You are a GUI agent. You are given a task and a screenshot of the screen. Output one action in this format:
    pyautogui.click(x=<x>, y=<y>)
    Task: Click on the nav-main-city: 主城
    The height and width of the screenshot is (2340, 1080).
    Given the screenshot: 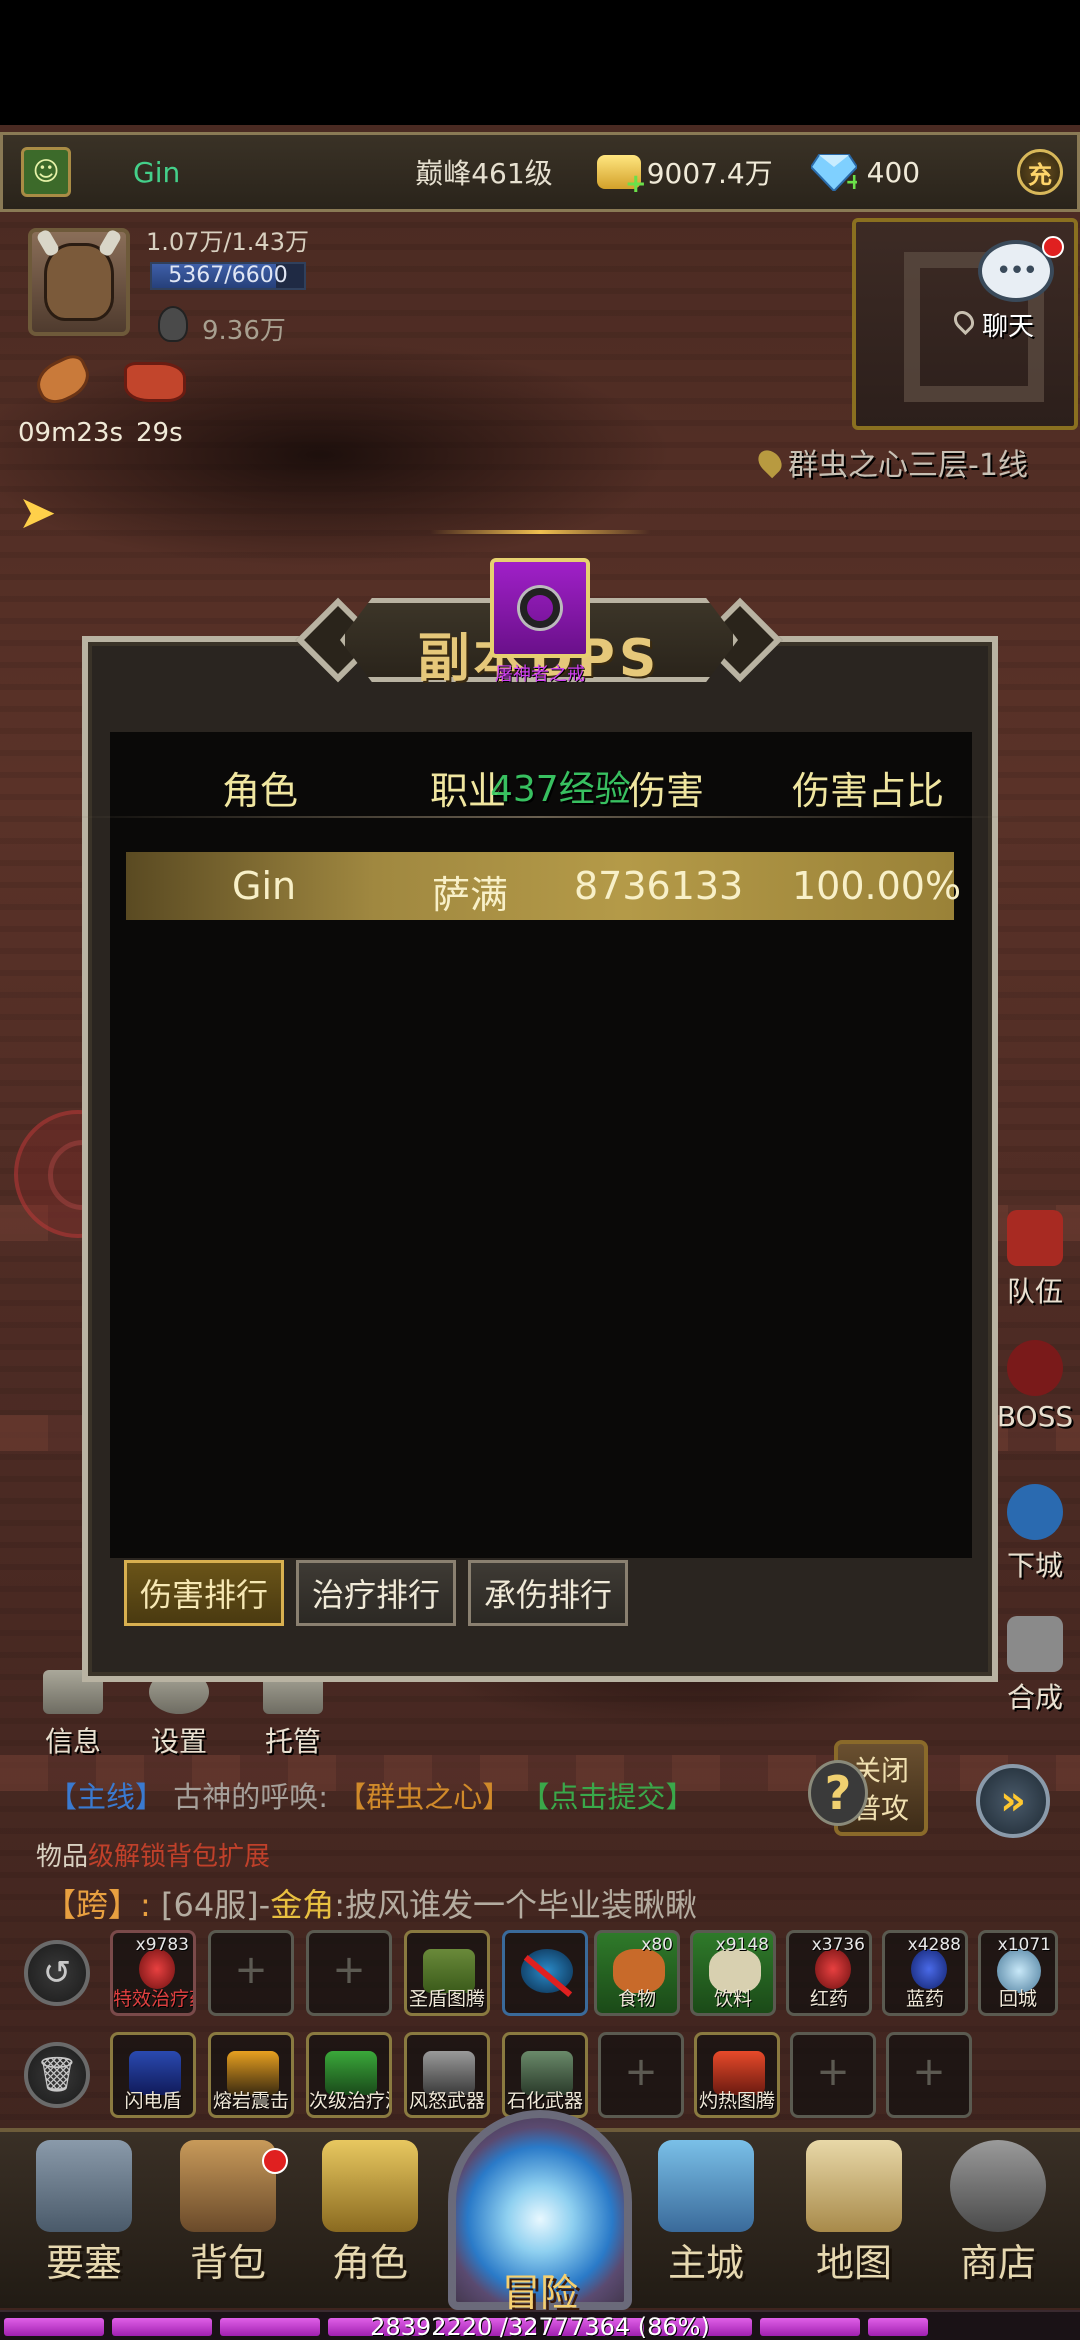 What is the action you would take?
    pyautogui.click(x=706, y=2213)
    